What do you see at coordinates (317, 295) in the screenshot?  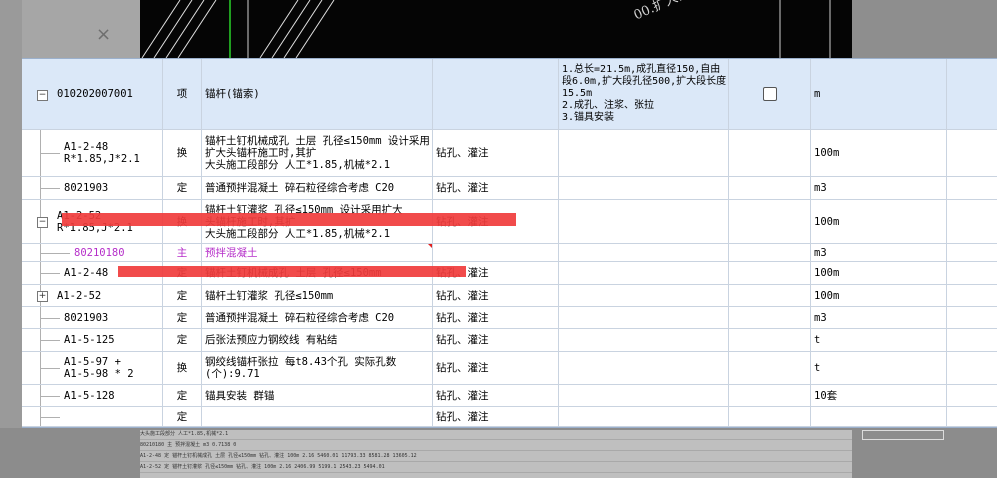 I see `name-cell: 锚杆土钉灌浆 孔径≤150mm` at bounding box center [317, 295].